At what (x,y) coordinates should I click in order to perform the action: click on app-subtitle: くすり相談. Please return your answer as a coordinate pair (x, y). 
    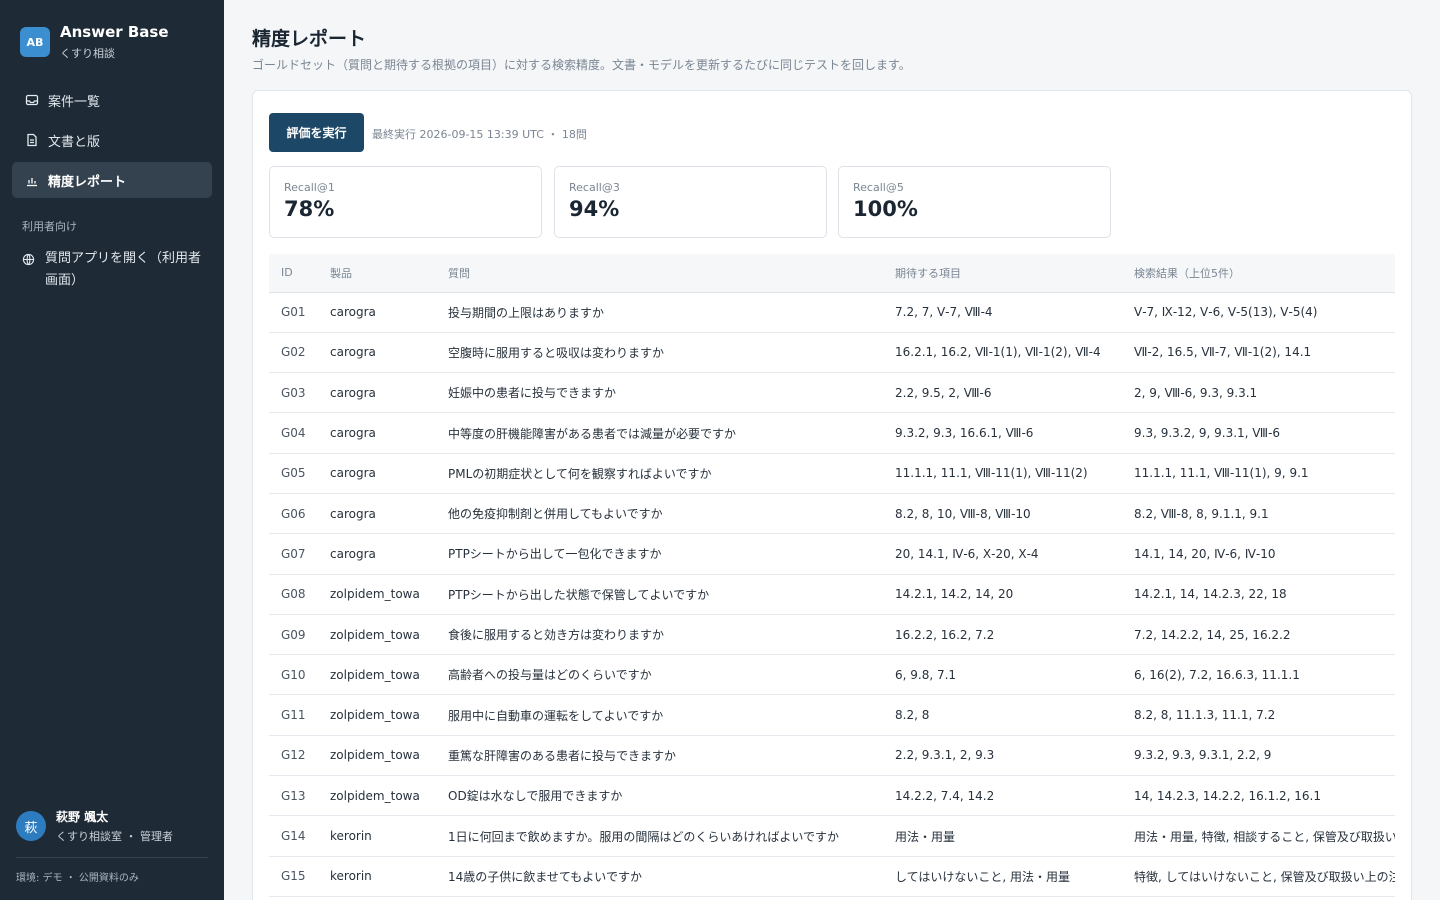
    Looking at the image, I should click on (87, 53).